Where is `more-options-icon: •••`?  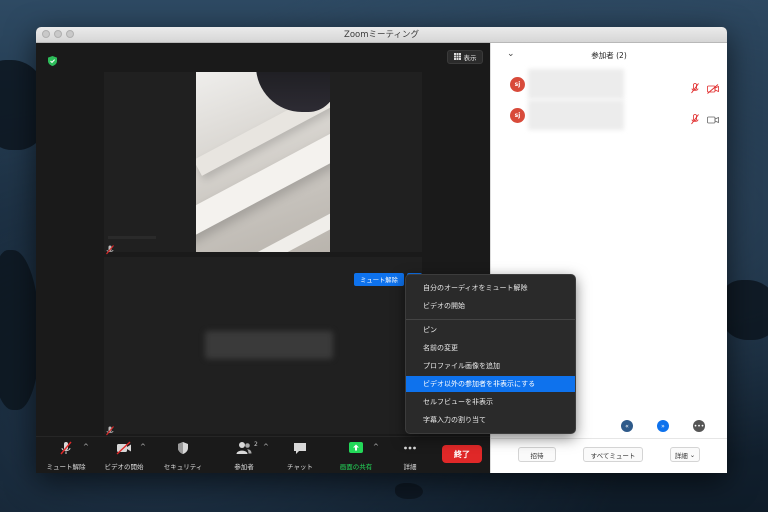 more-options-icon: ••• is located at coordinates (699, 426).